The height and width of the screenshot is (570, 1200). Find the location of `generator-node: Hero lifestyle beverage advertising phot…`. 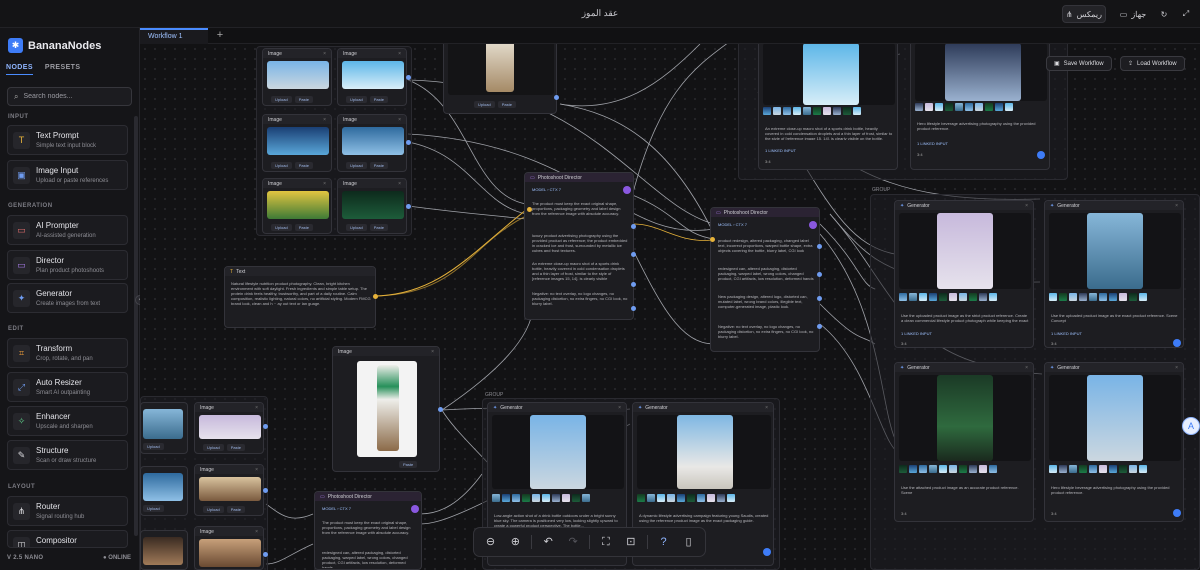

generator-node: Hero lifestyle beverage advertising phot… is located at coordinates (980, 107).